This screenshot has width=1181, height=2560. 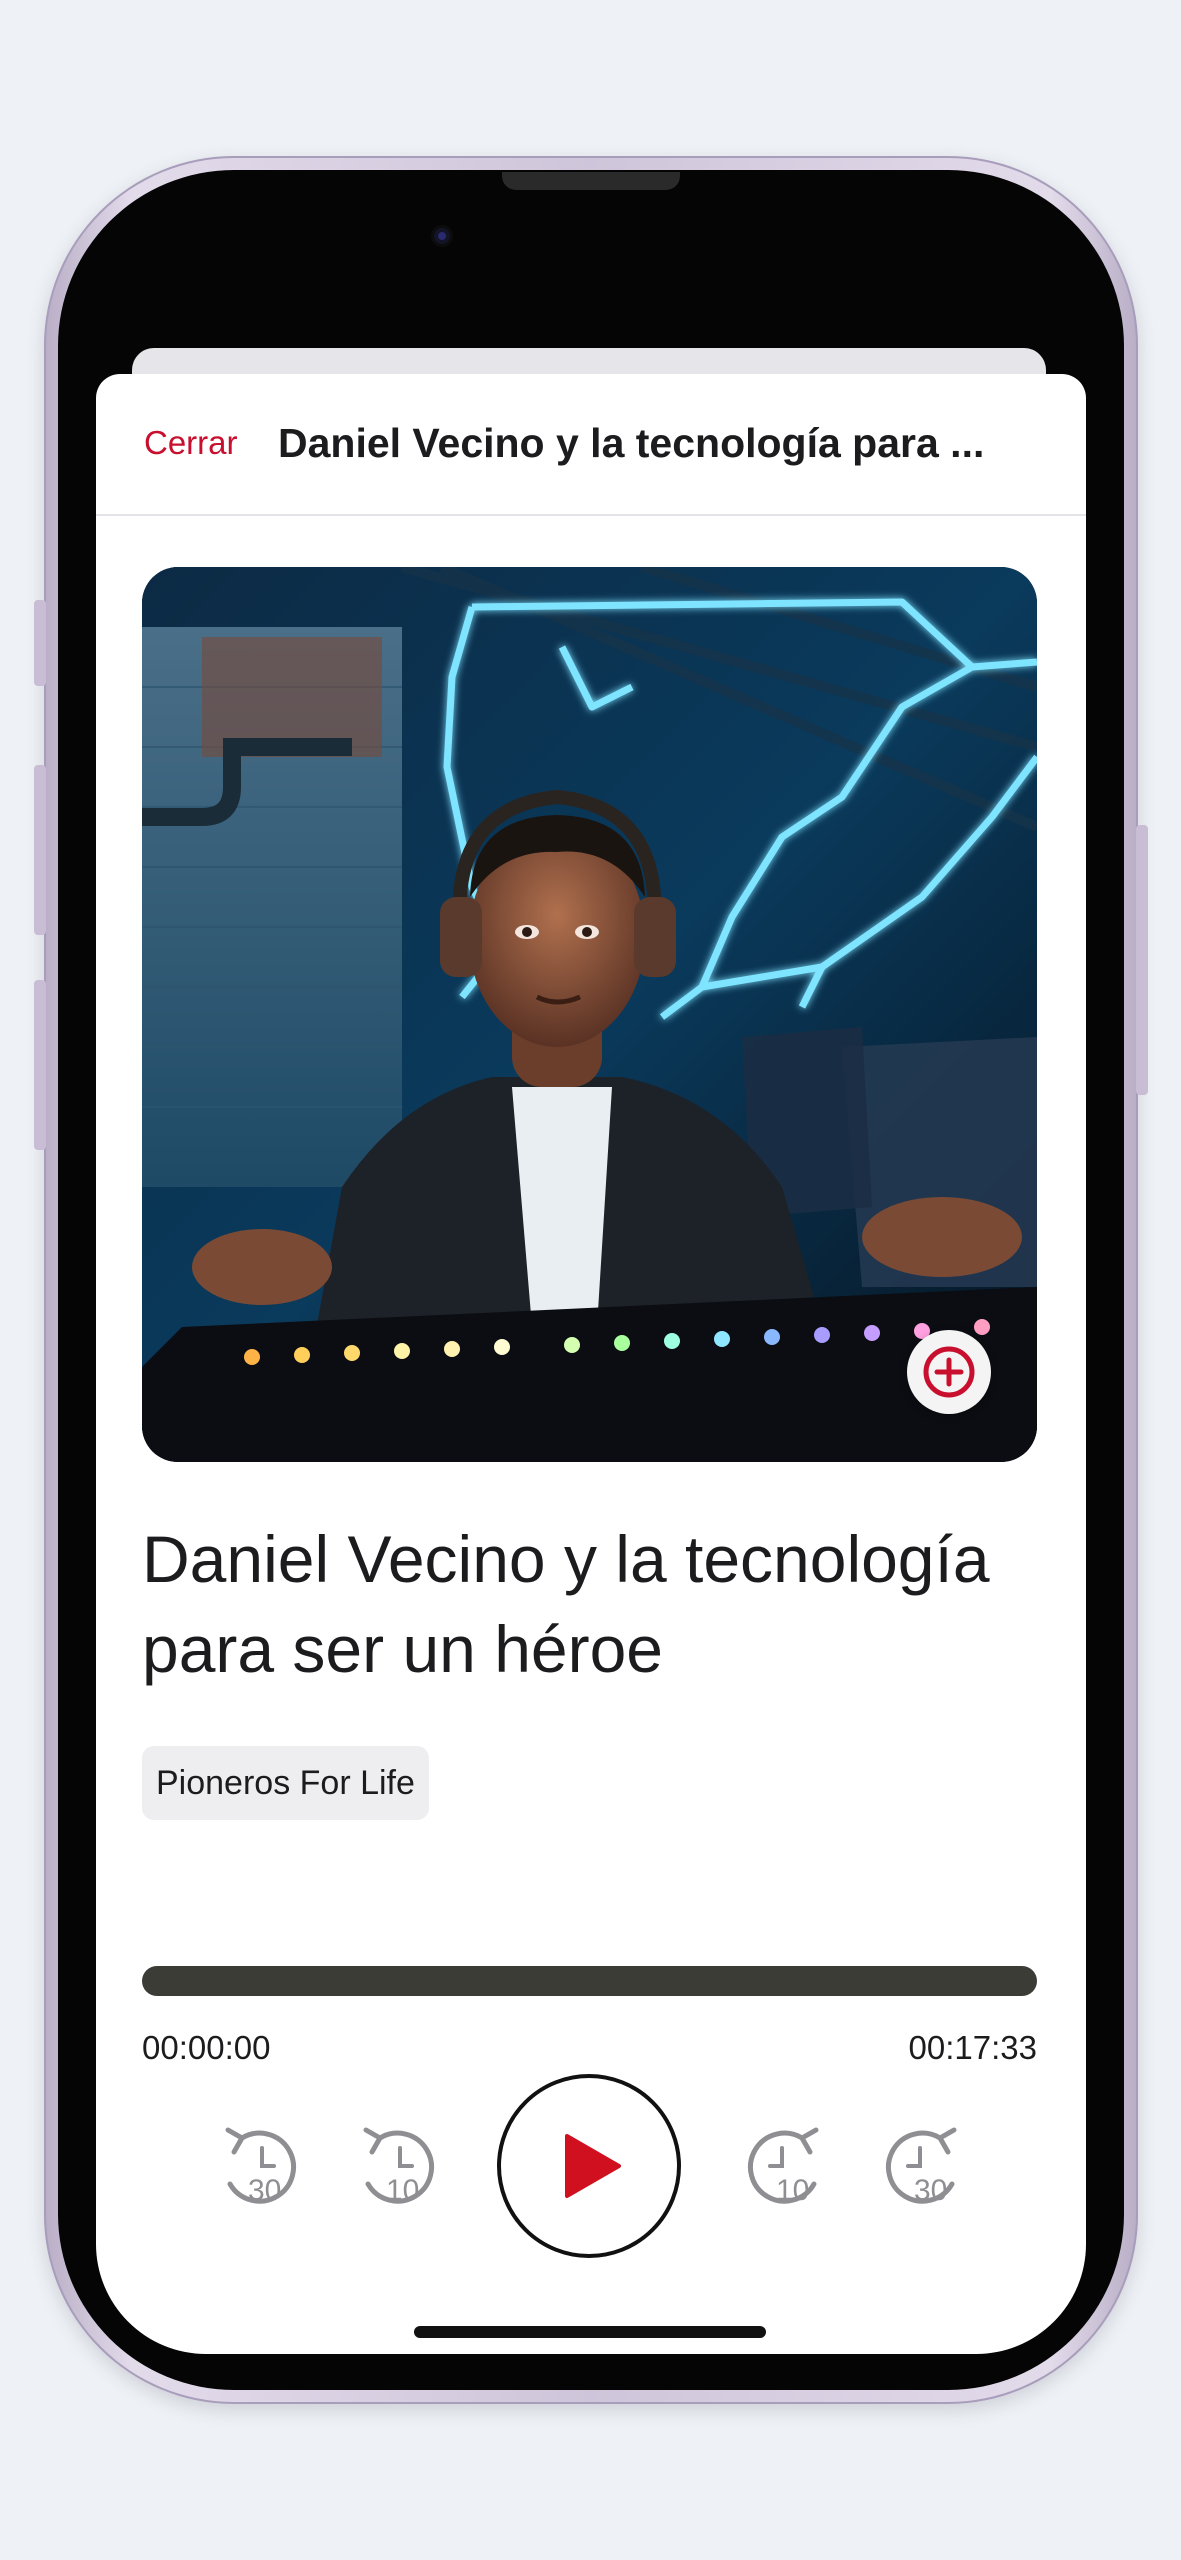 I want to click on speaker-grill, so click(x=591, y=181).